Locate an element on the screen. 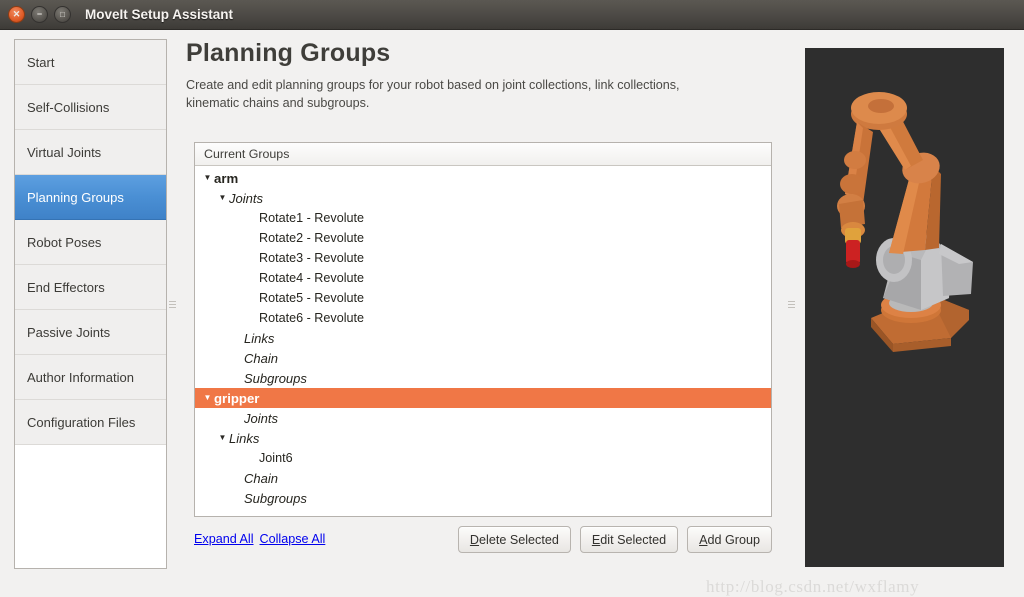 This screenshot has width=1024, height=597. close-icon: ✕ is located at coordinates (16, 14).